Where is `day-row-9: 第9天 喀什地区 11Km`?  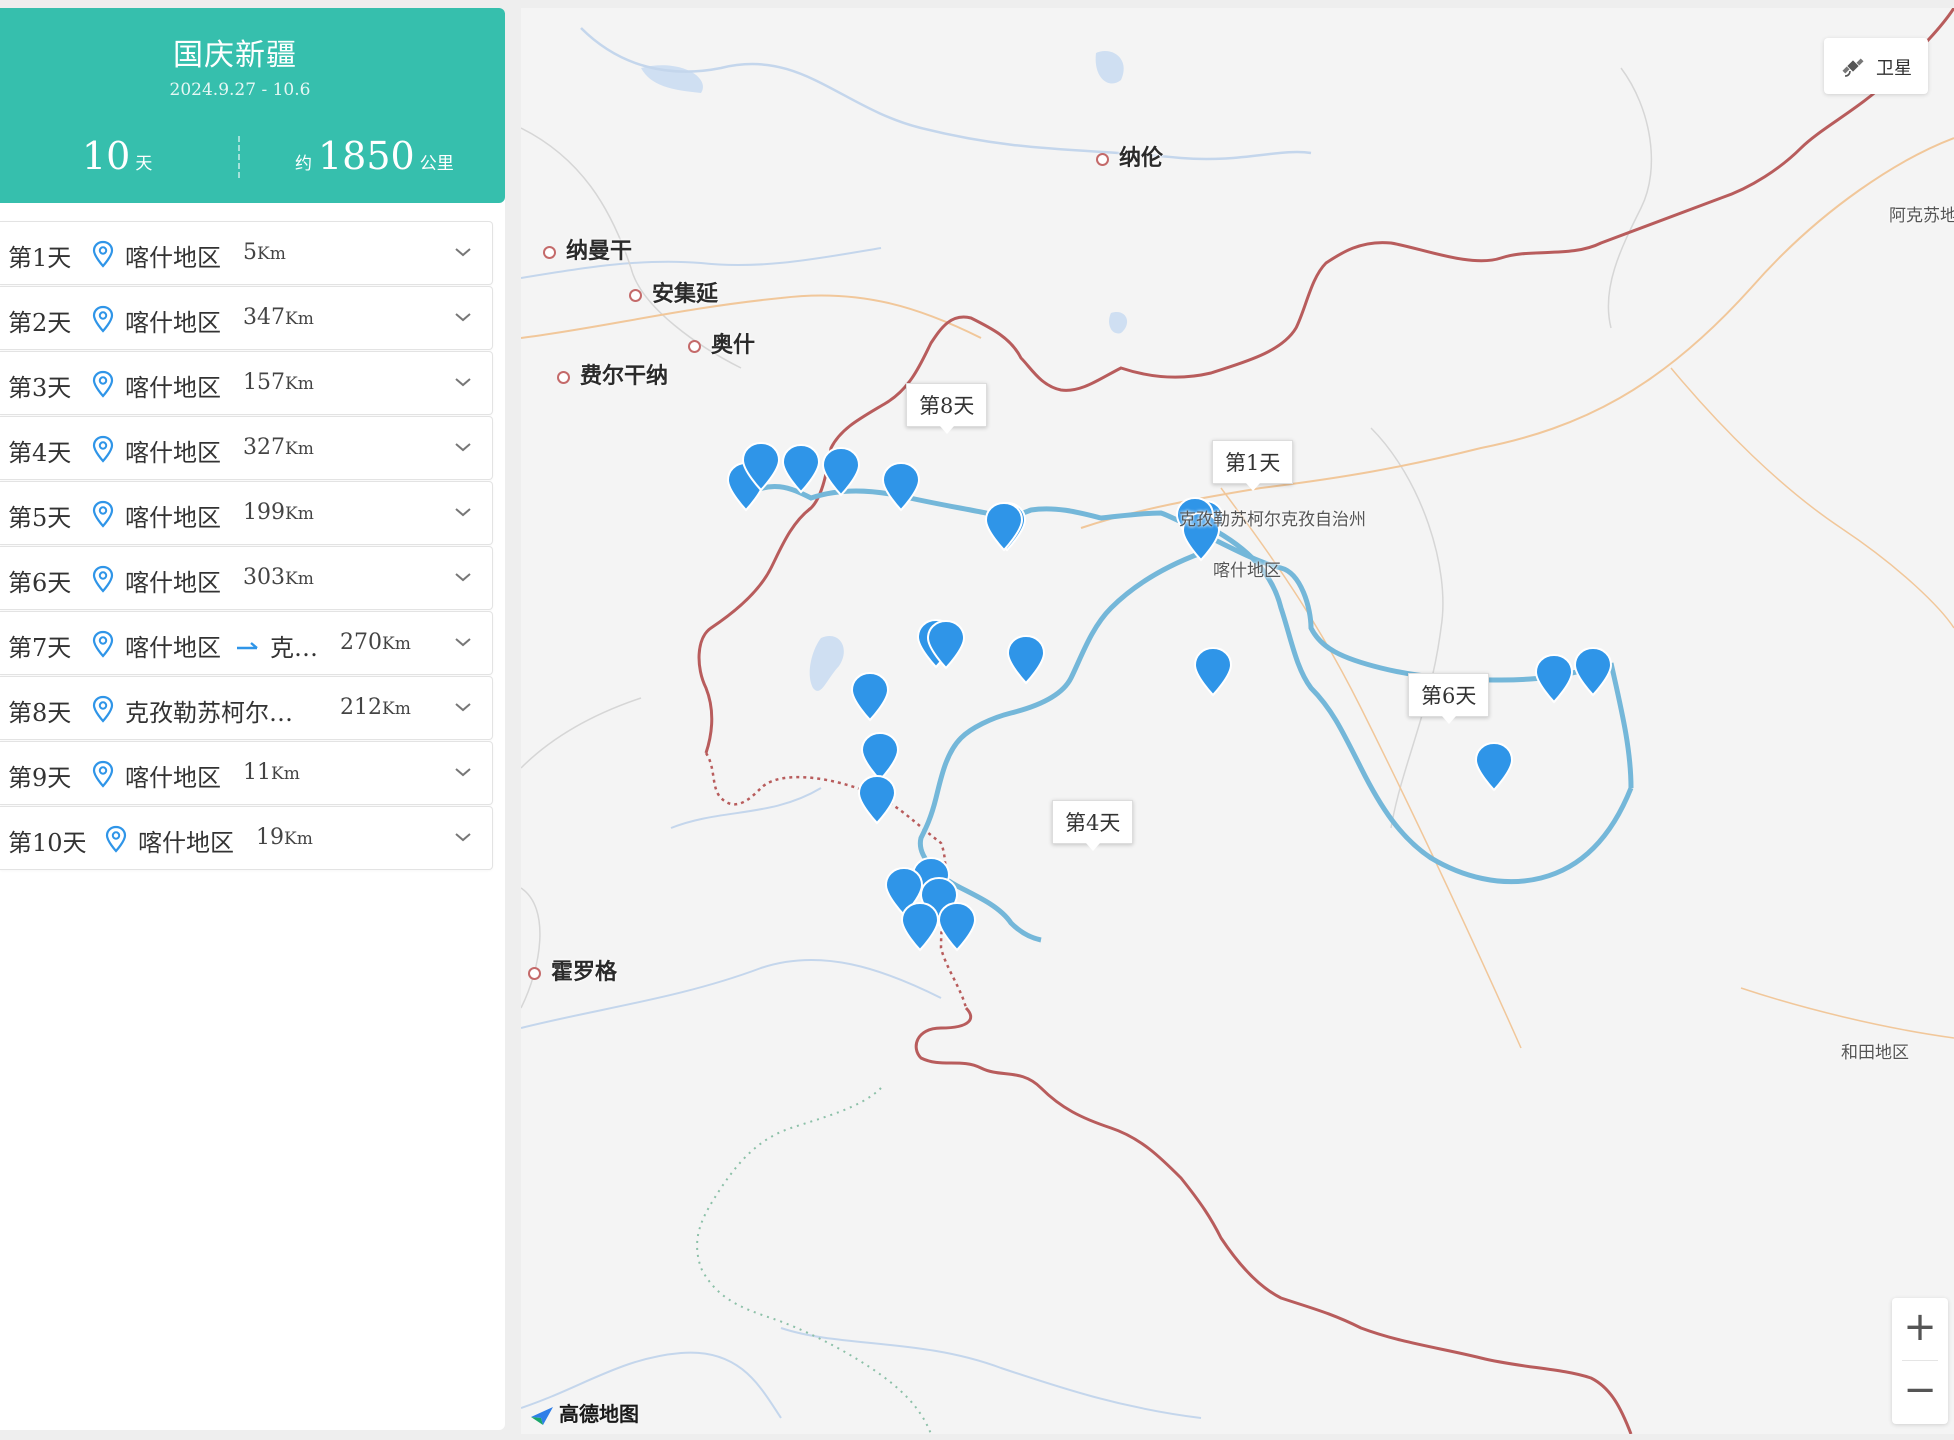
day-row-9: 第9天 喀什地区 11Km is located at coordinates (246, 773).